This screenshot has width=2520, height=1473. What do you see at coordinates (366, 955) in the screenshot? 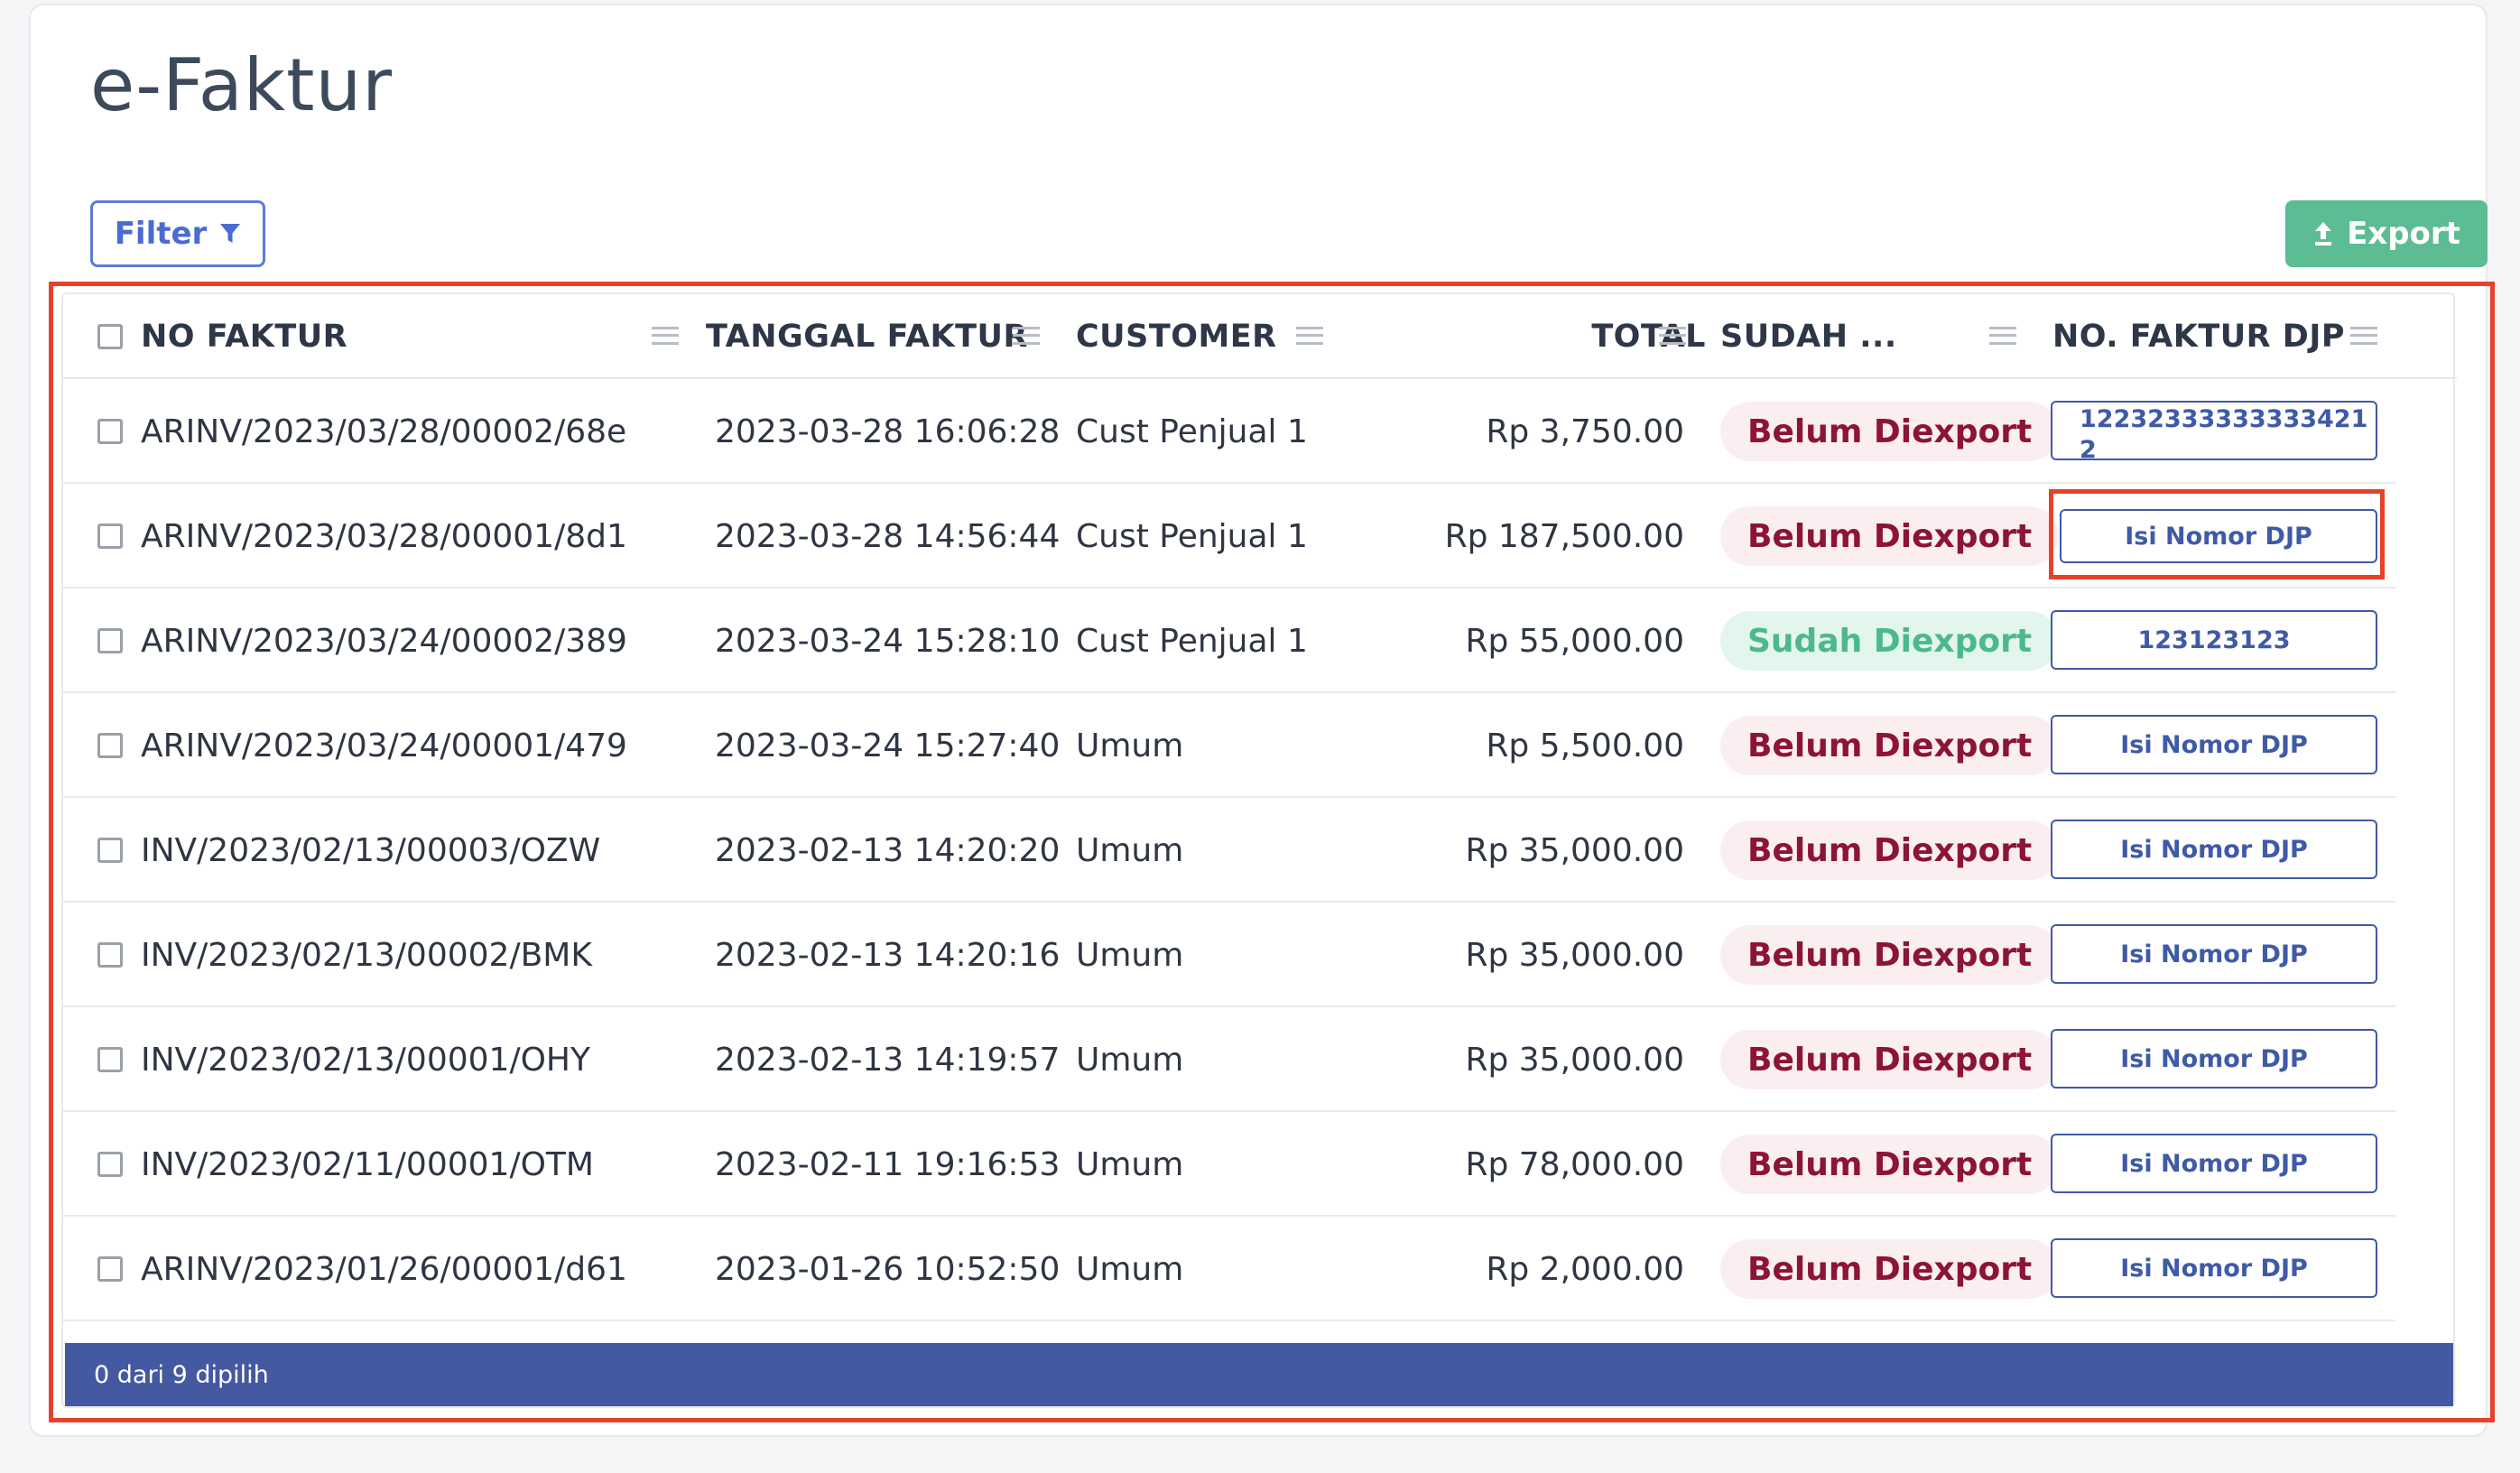
I see `no-faktur-cell: INV/2023/02/13/00002/BMK` at bounding box center [366, 955].